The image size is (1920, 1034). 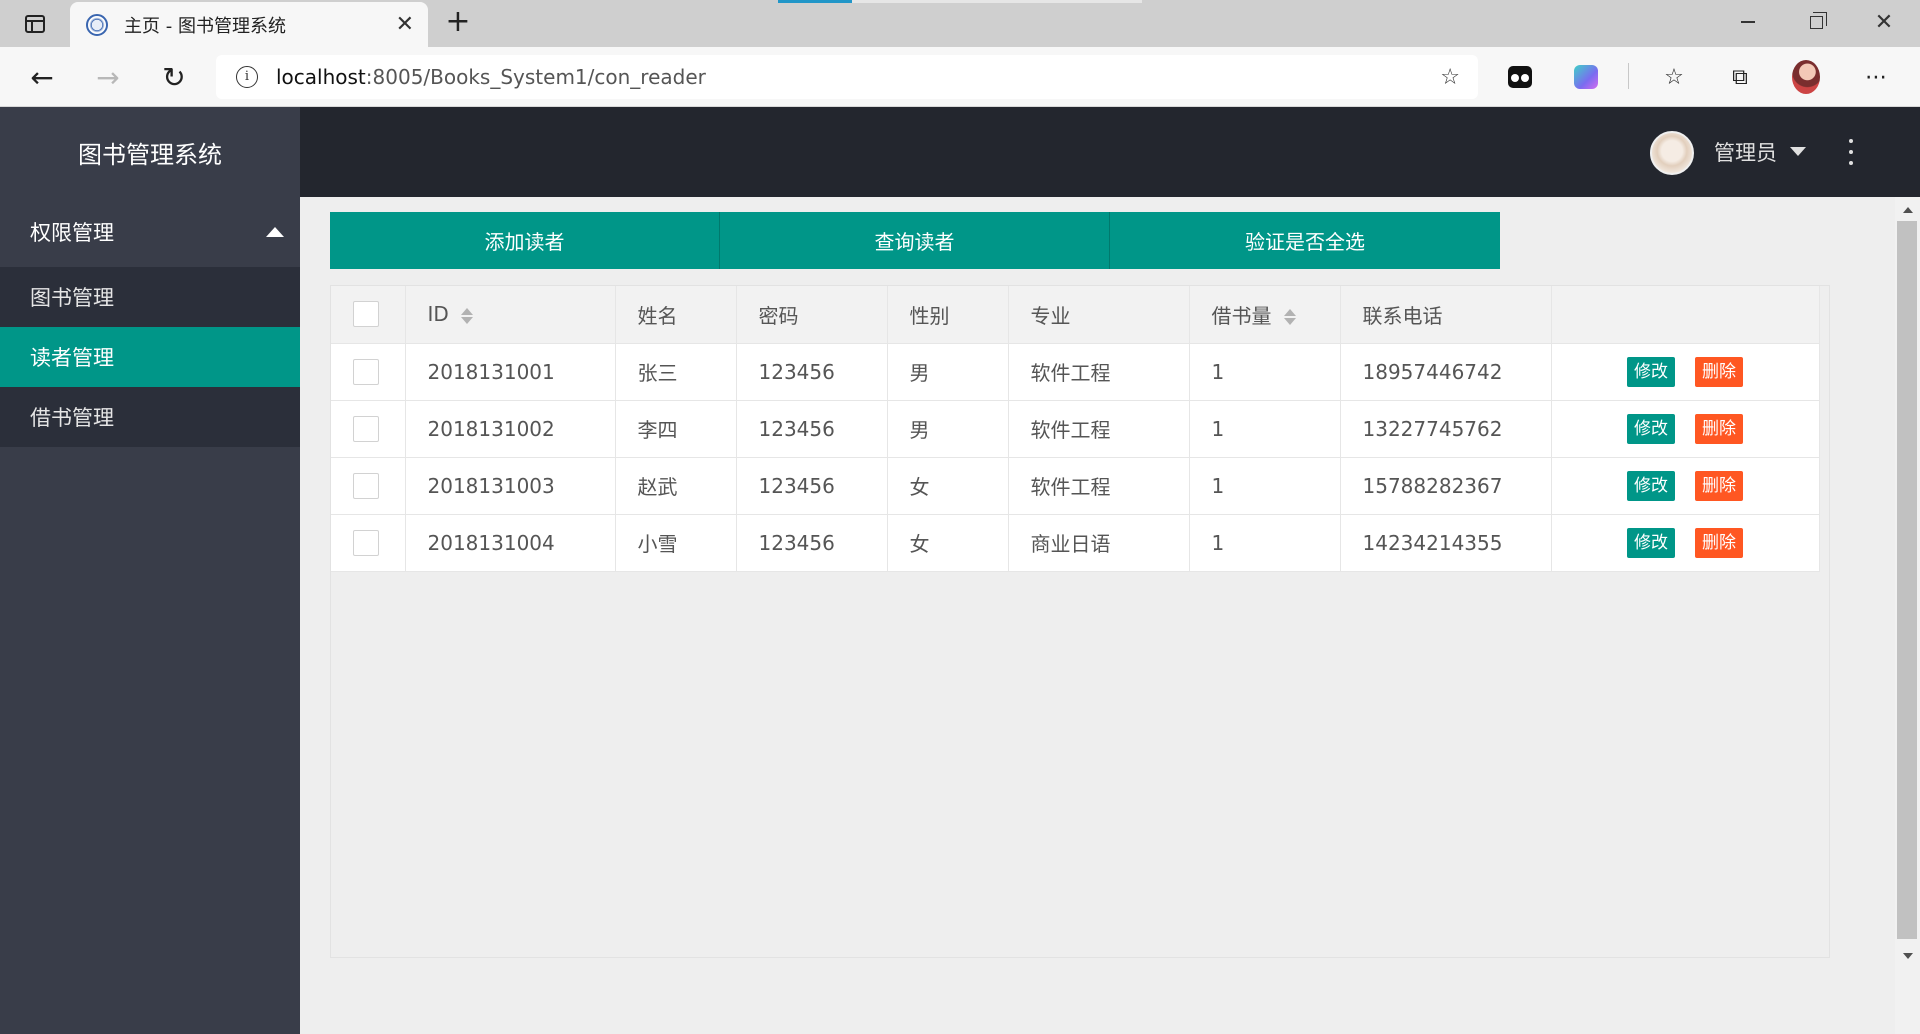 I want to click on sidebar-item-borrow: 借书管理, so click(x=150, y=417).